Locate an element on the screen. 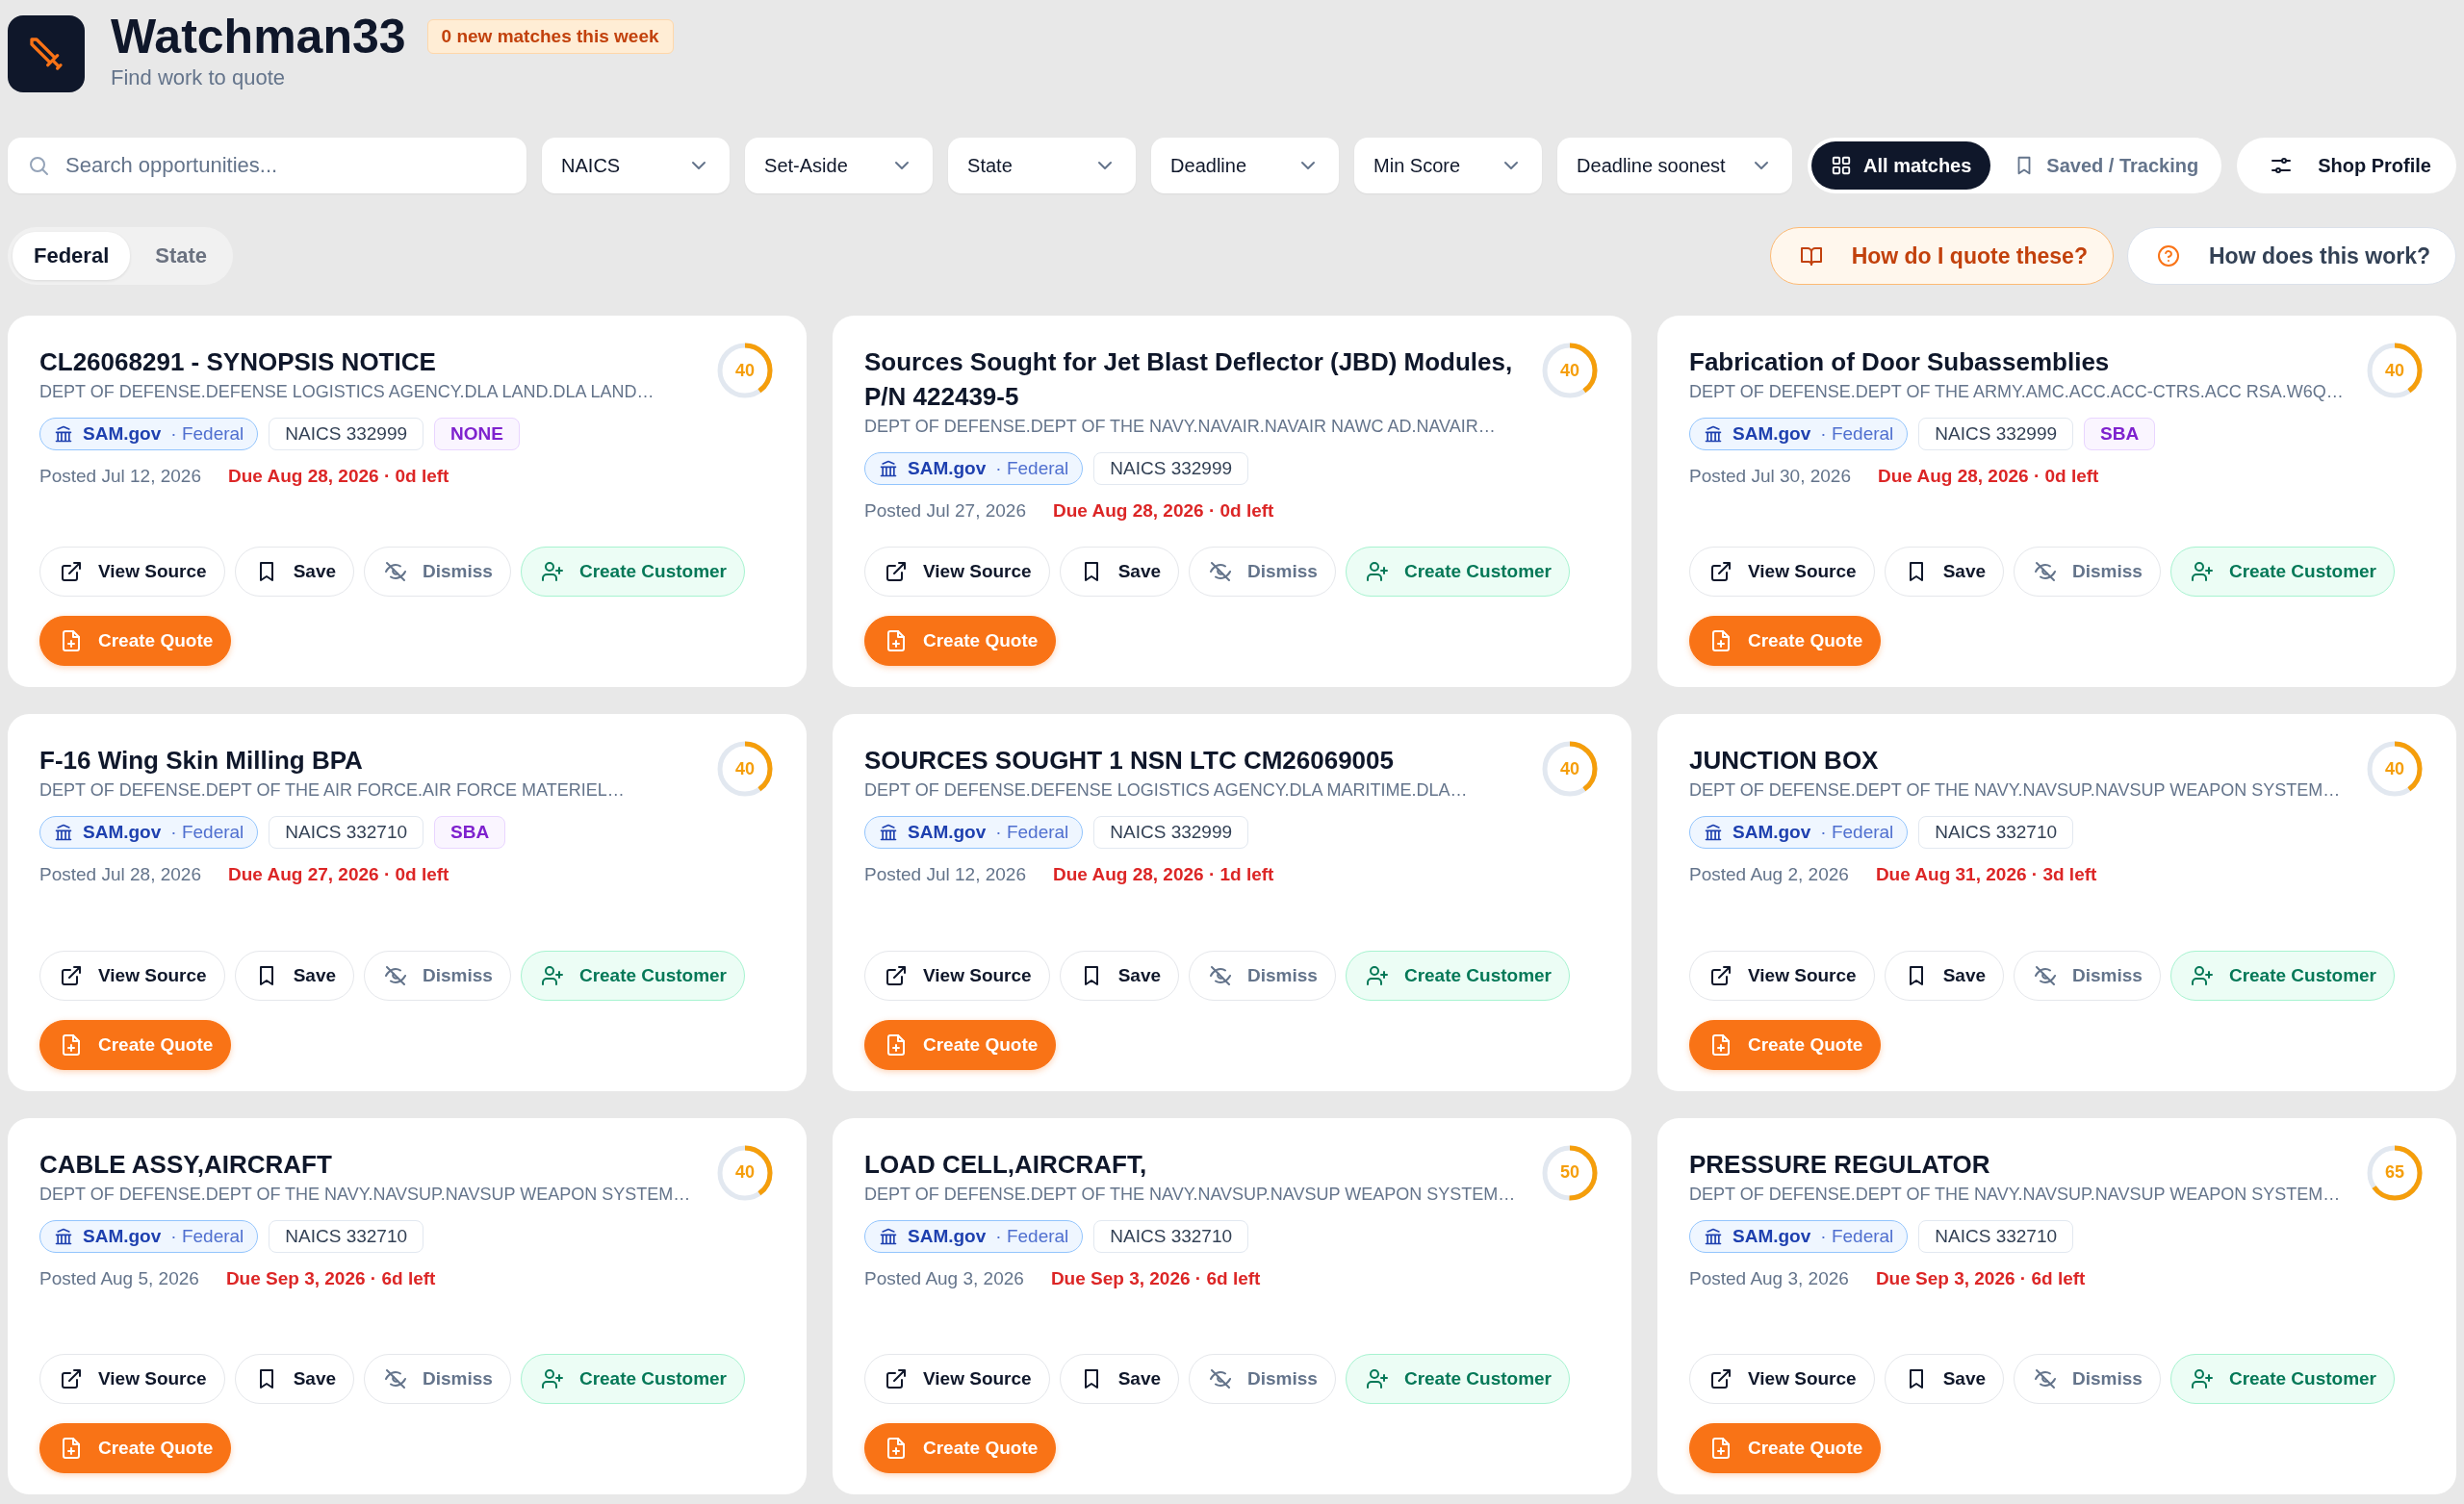 The image size is (2464, 1504). opportunity-title: PRESSURE REGULATOR is located at coordinates (1840, 1164).